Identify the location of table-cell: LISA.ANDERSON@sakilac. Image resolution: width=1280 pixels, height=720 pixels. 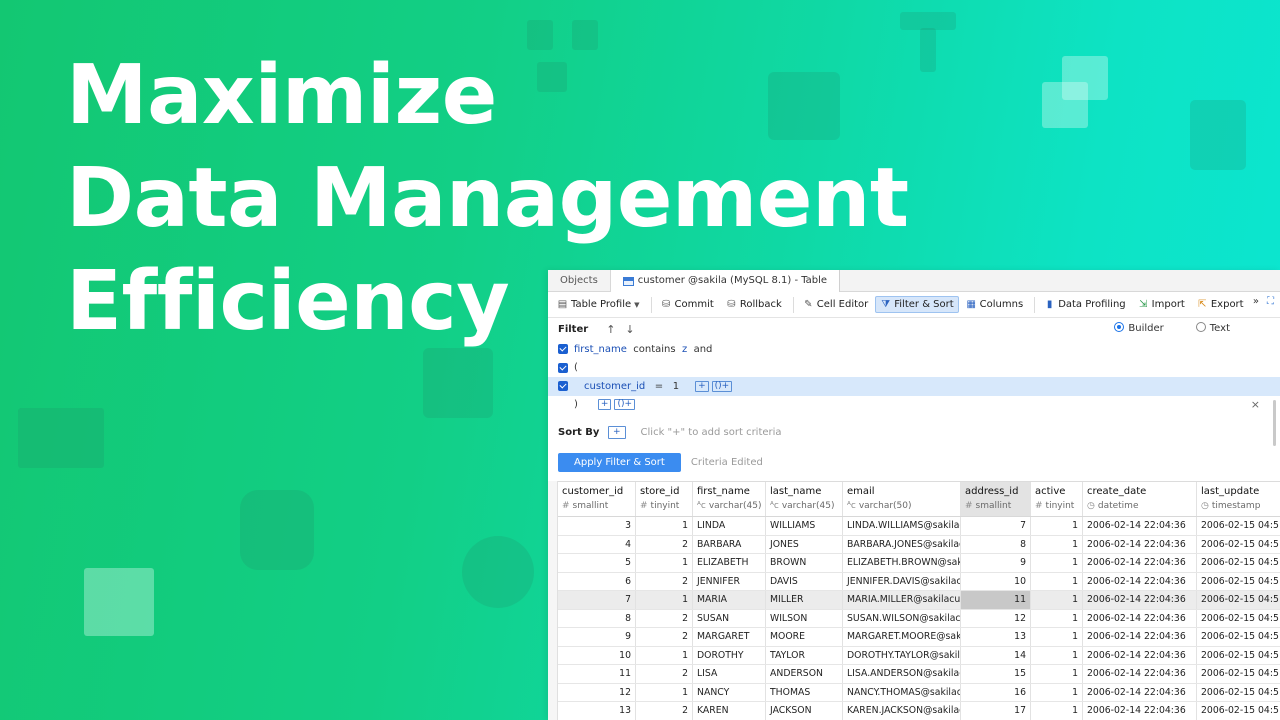
(902, 674).